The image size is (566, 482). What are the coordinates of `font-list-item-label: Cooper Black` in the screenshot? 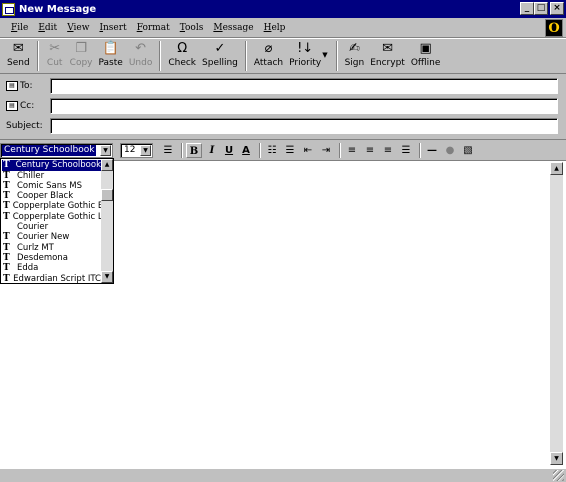 It's located at (45, 196).